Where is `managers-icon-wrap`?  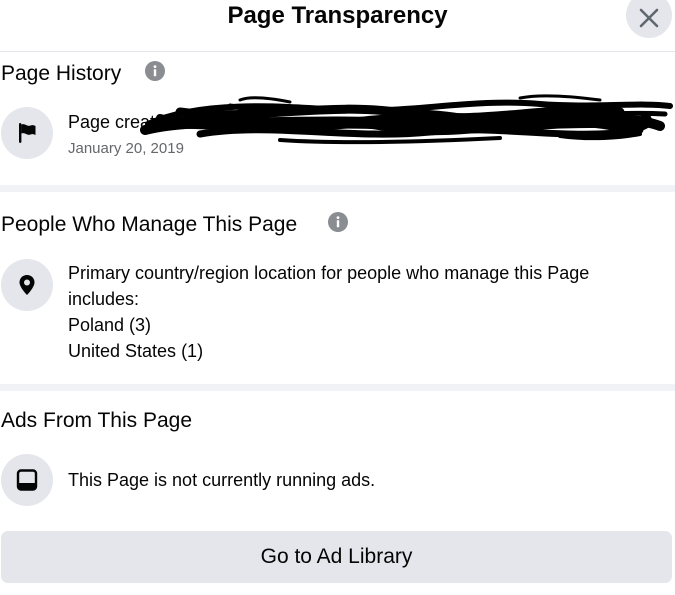
managers-icon-wrap is located at coordinates (27, 285).